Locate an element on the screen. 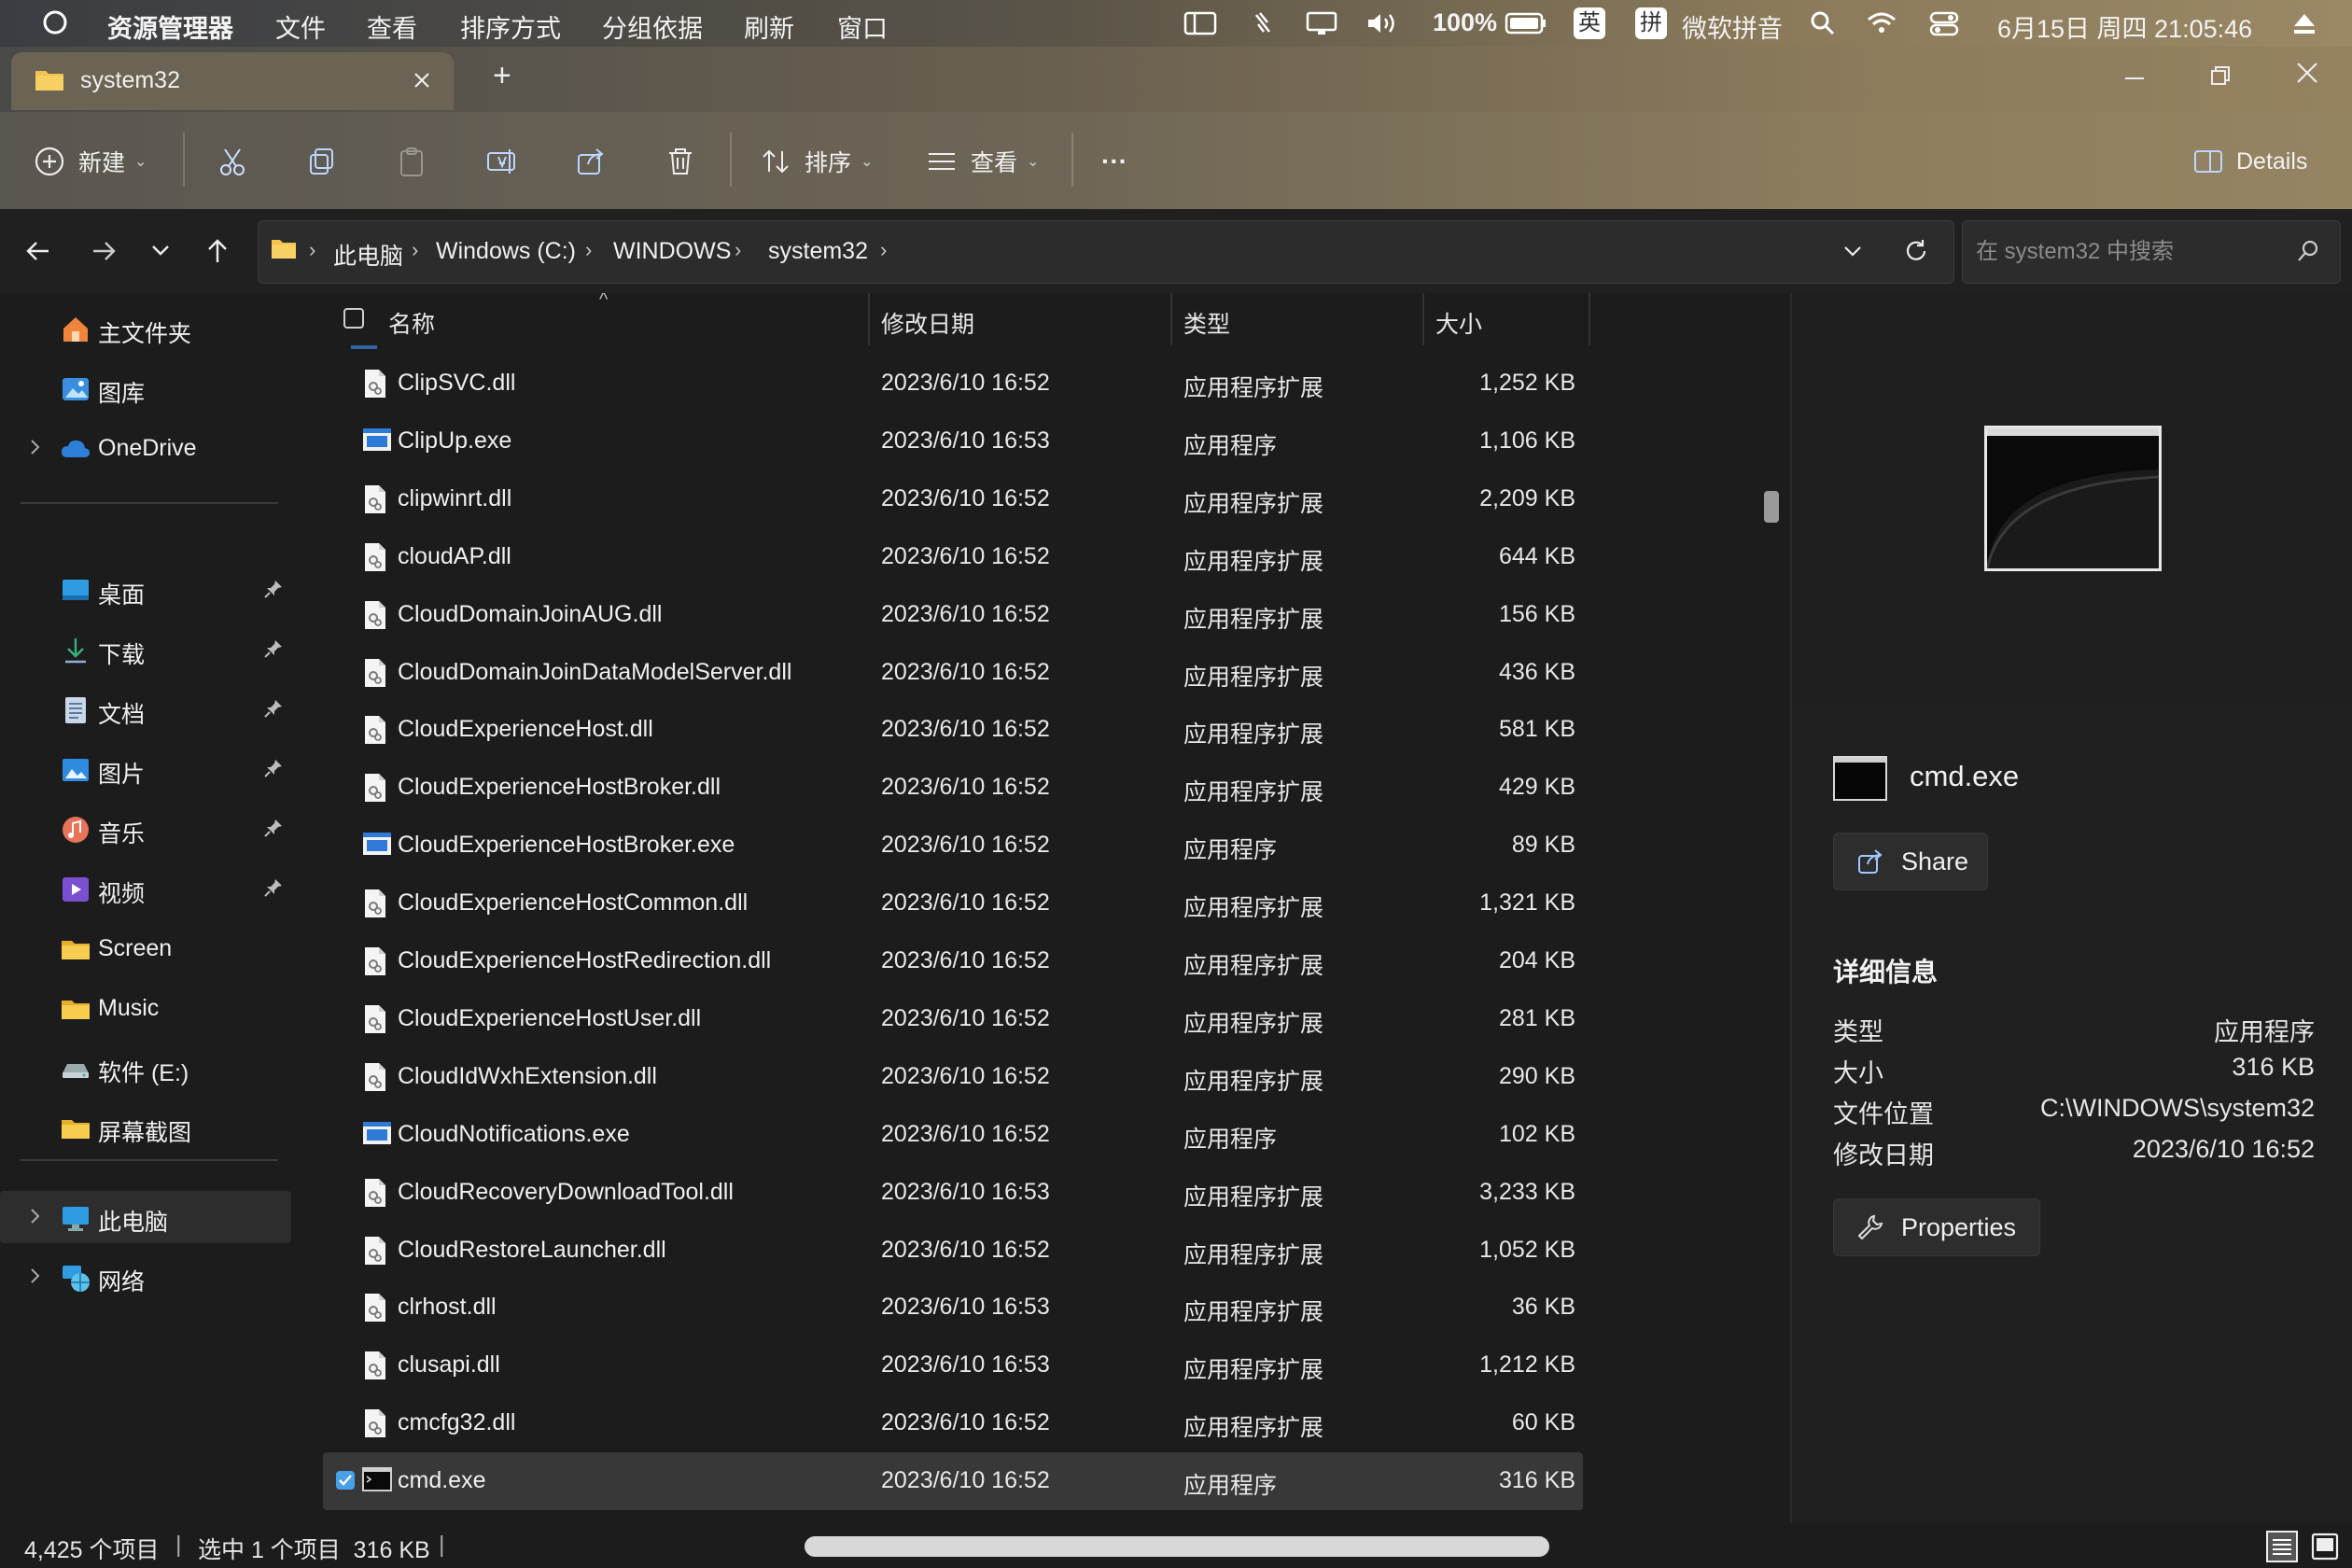 This screenshot has width=2352, height=1568. sidebar-item-drive-e: 软件 (E:) is located at coordinates (145, 1068).